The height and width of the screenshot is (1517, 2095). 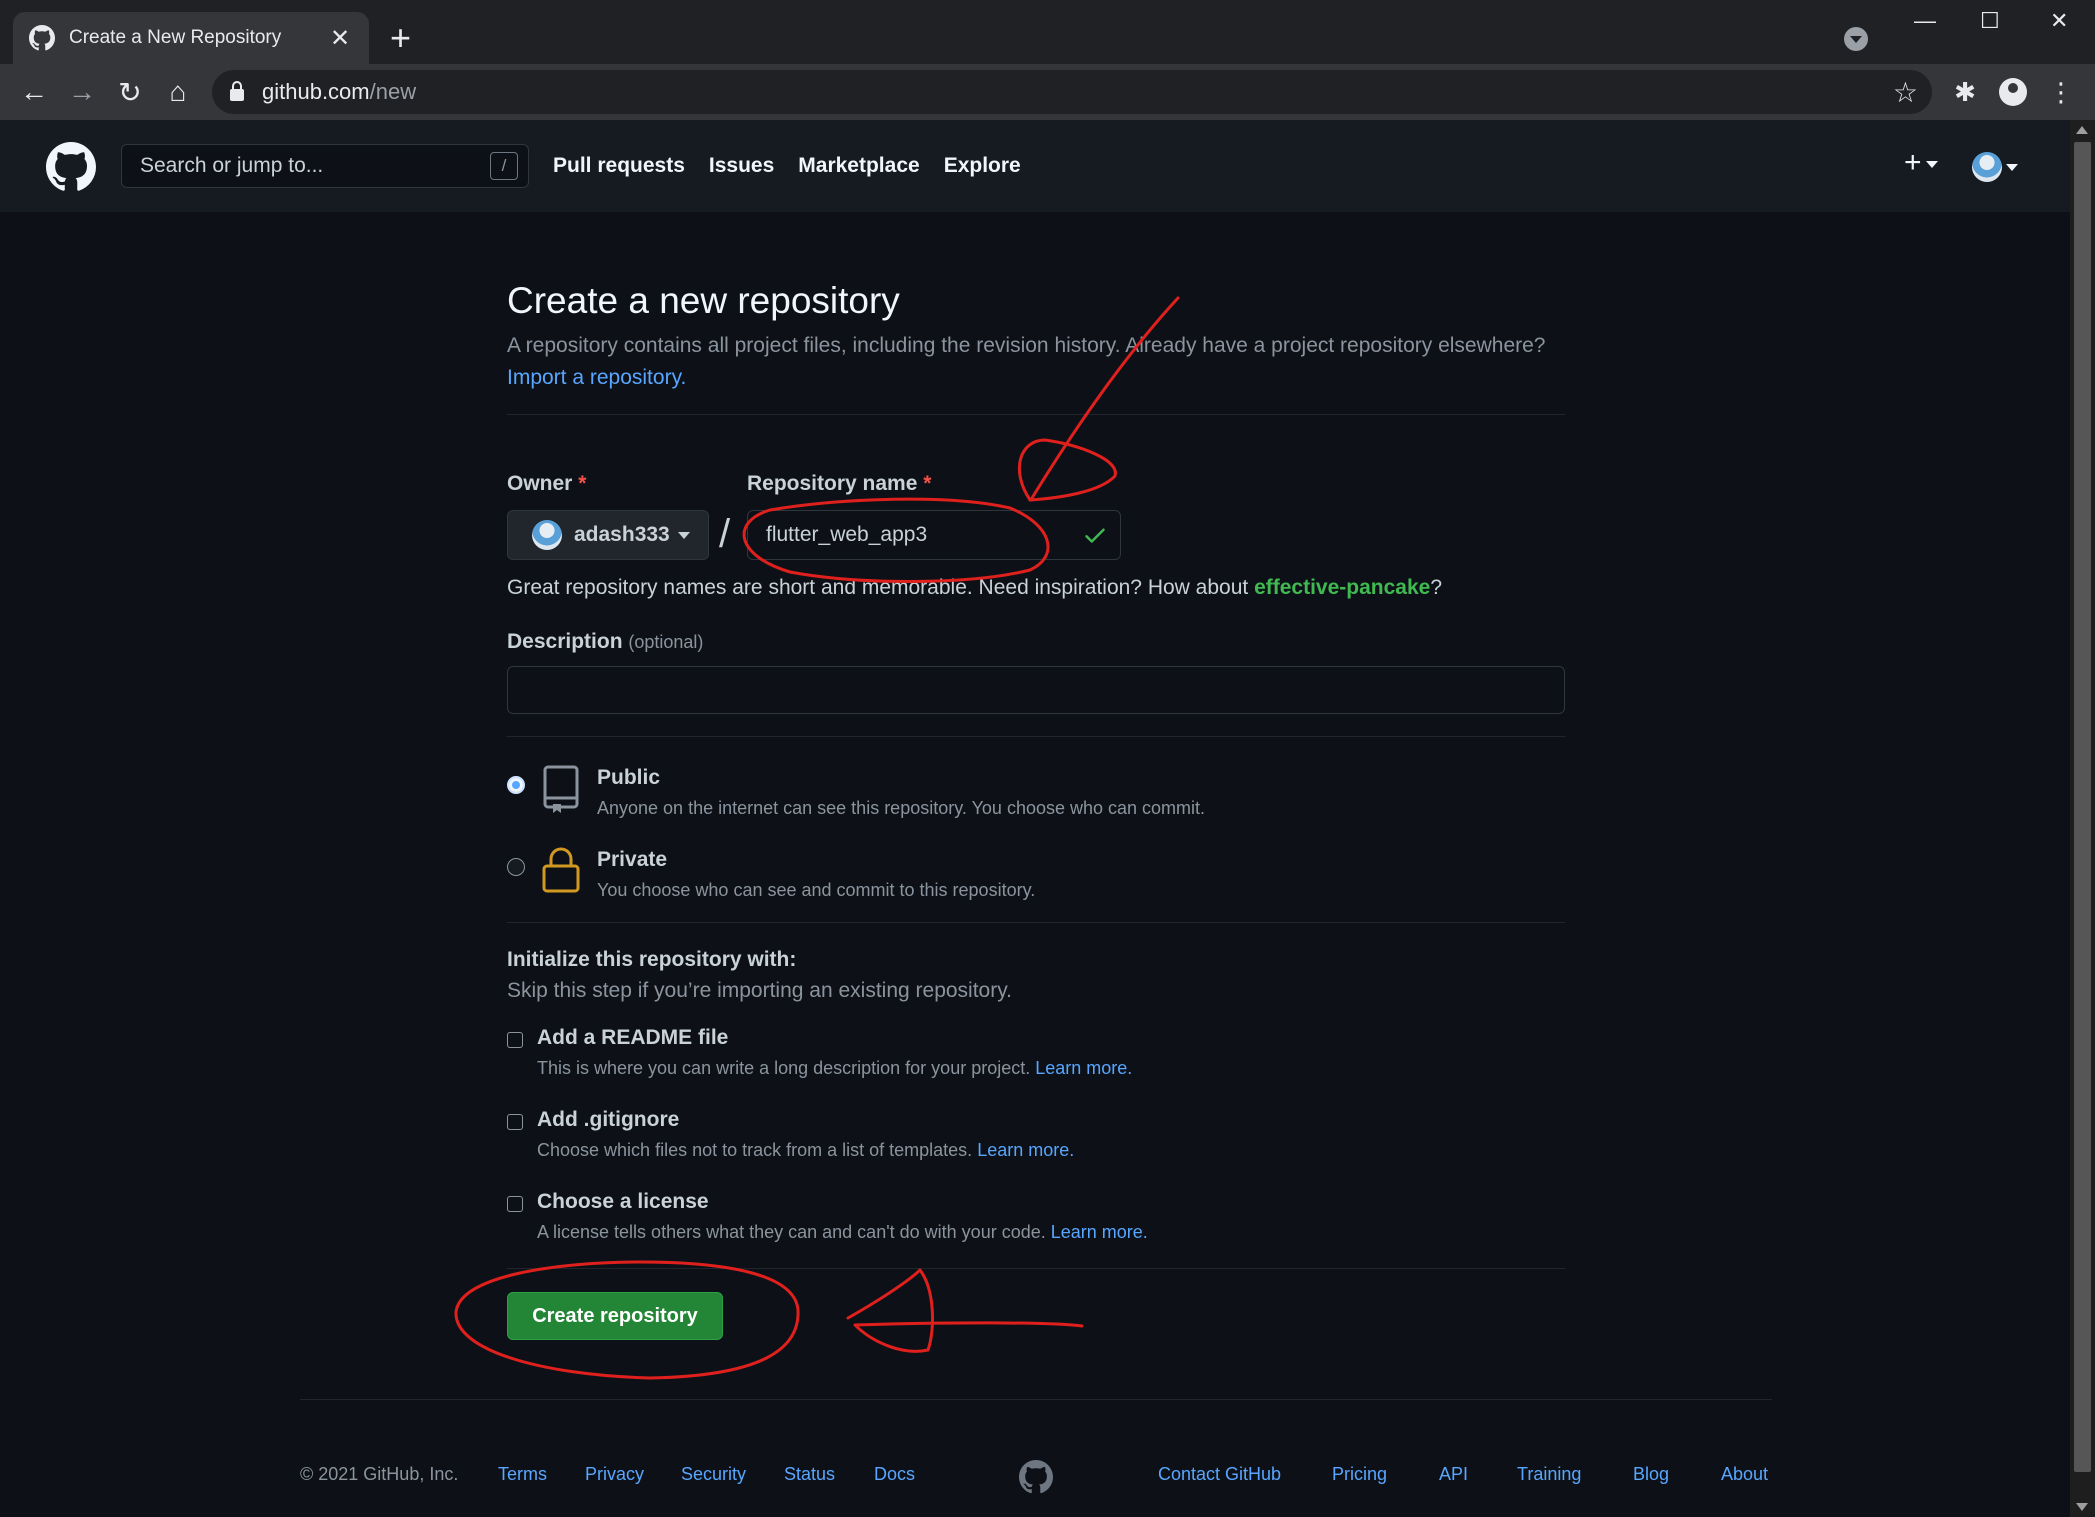 I want to click on init-title: Initialize this repository with:, so click(x=652, y=959).